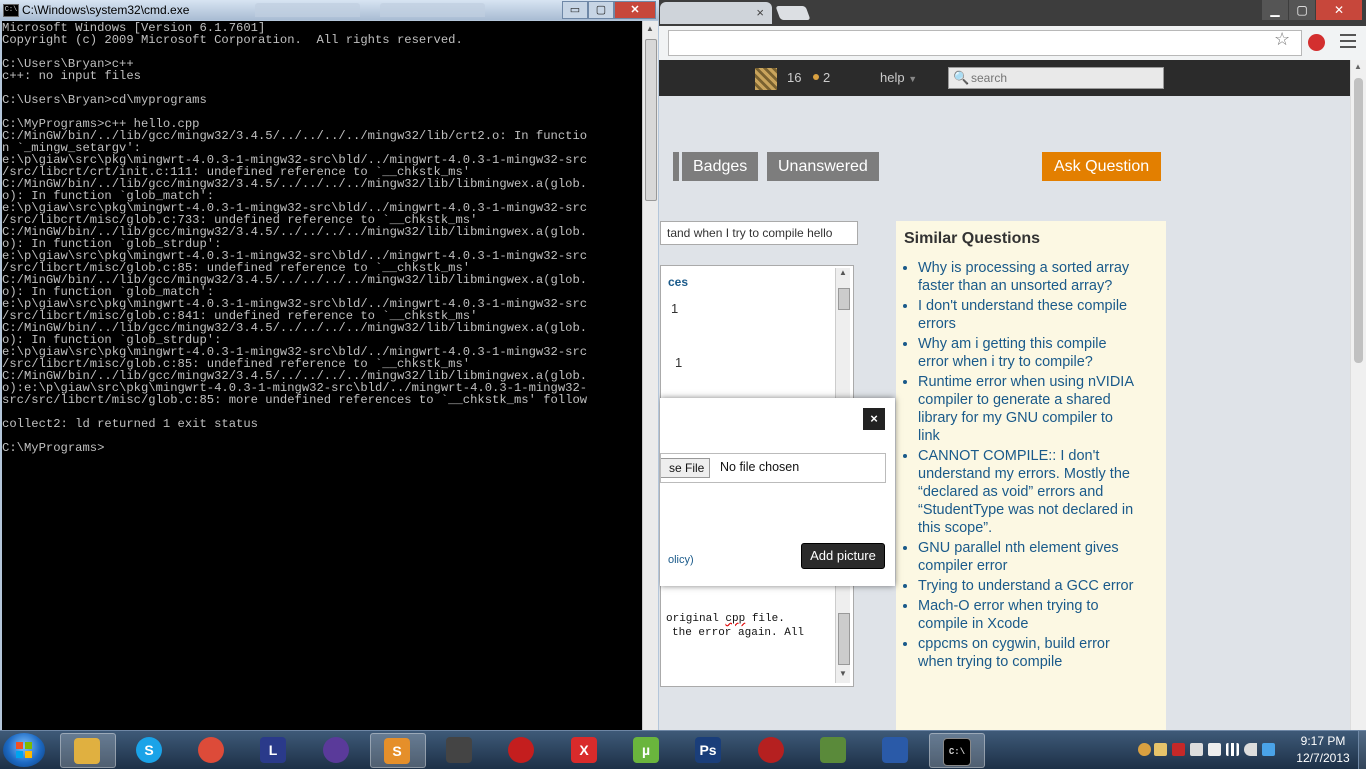 This screenshot has height=769, width=1366. I want to click on similar-question-link: I don't understand these compile errors, so click(1028, 315).